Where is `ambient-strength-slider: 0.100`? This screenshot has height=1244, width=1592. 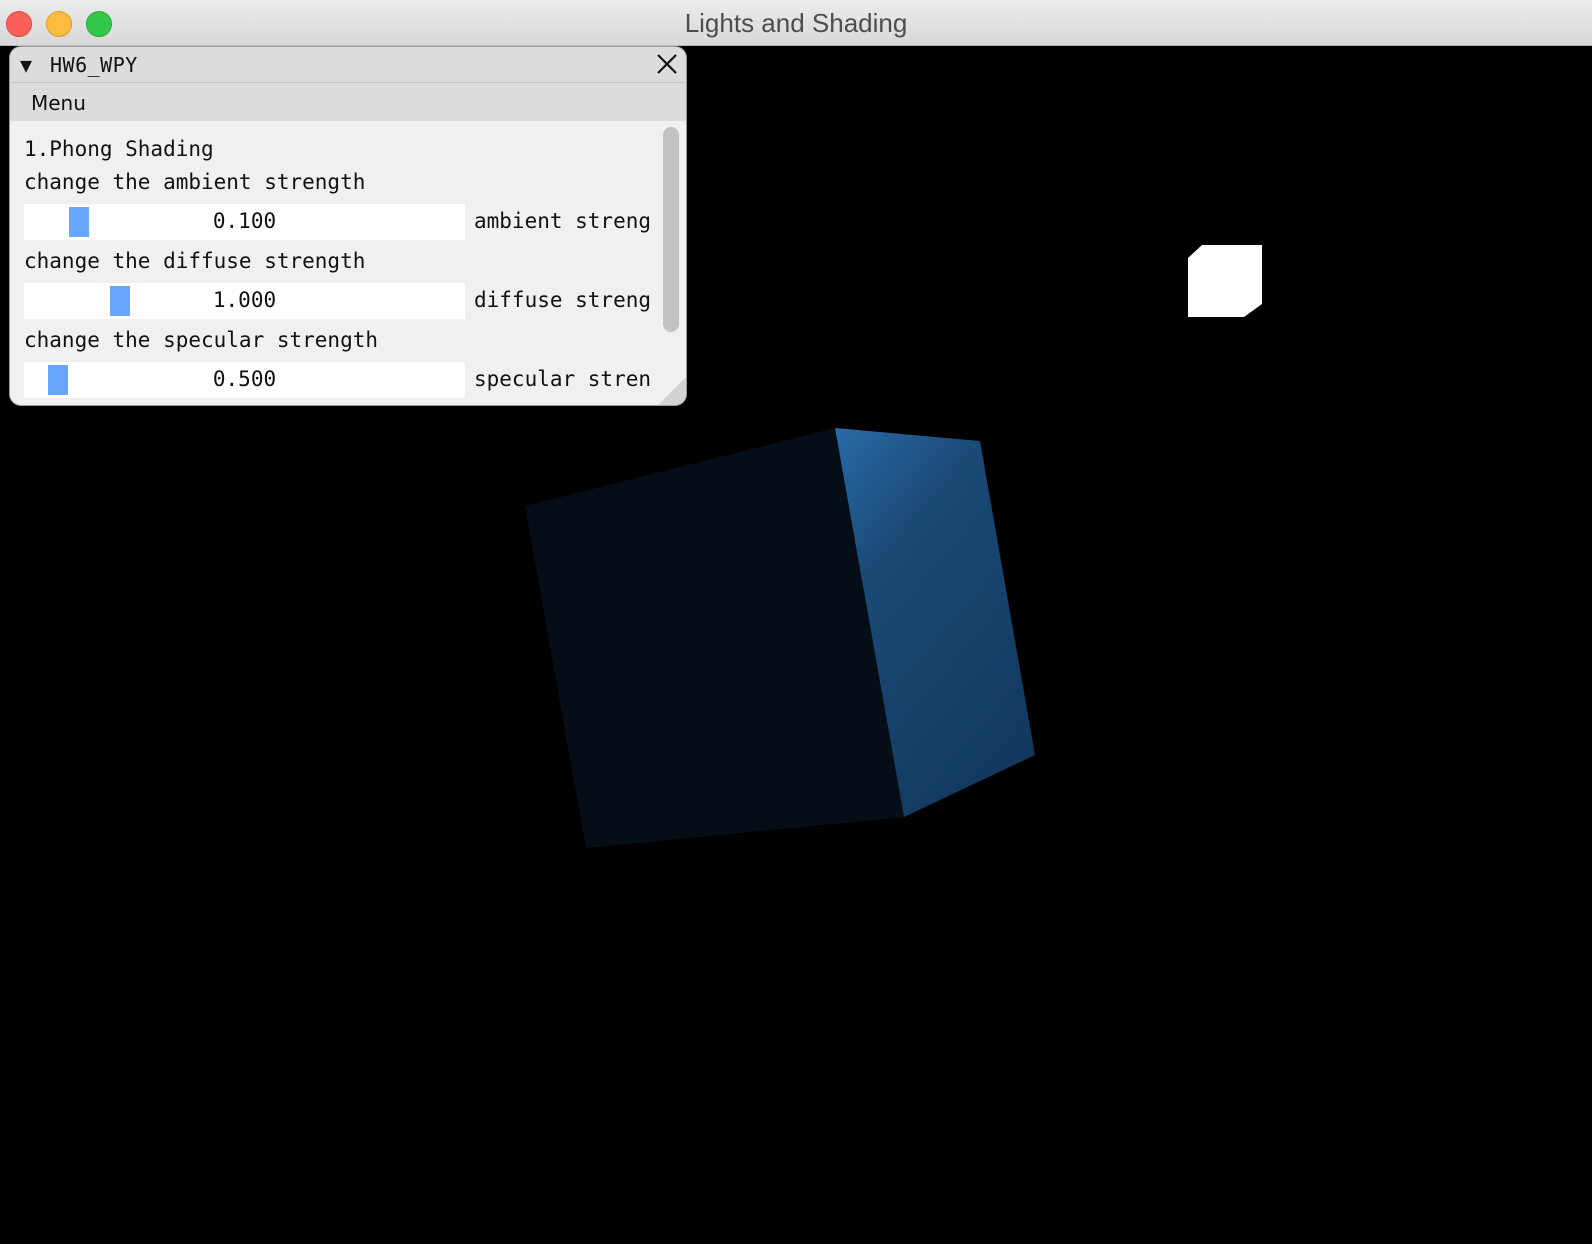 ambient-strength-slider: 0.100 is located at coordinates (244, 222).